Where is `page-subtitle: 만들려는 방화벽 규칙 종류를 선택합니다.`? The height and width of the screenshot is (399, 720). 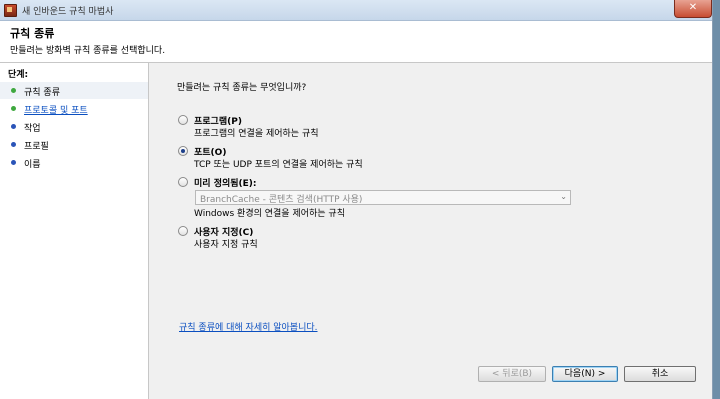
page-subtitle: 만들려는 방화벽 규칙 종류를 선택합니다. is located at coordinates (88, 51).